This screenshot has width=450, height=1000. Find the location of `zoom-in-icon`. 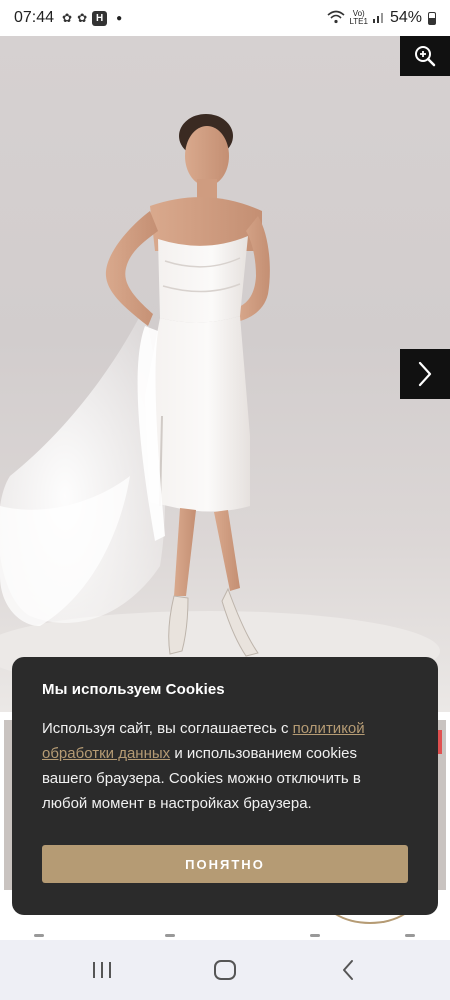

zoom-in-icon is located at coordinates (425, 56).